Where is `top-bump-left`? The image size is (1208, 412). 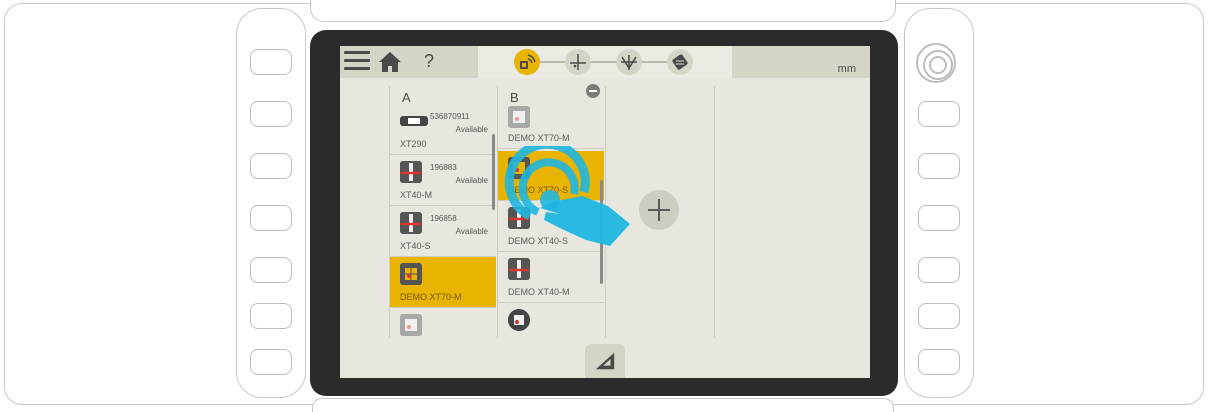
top-bump-left is located at coordinates (603, 11).